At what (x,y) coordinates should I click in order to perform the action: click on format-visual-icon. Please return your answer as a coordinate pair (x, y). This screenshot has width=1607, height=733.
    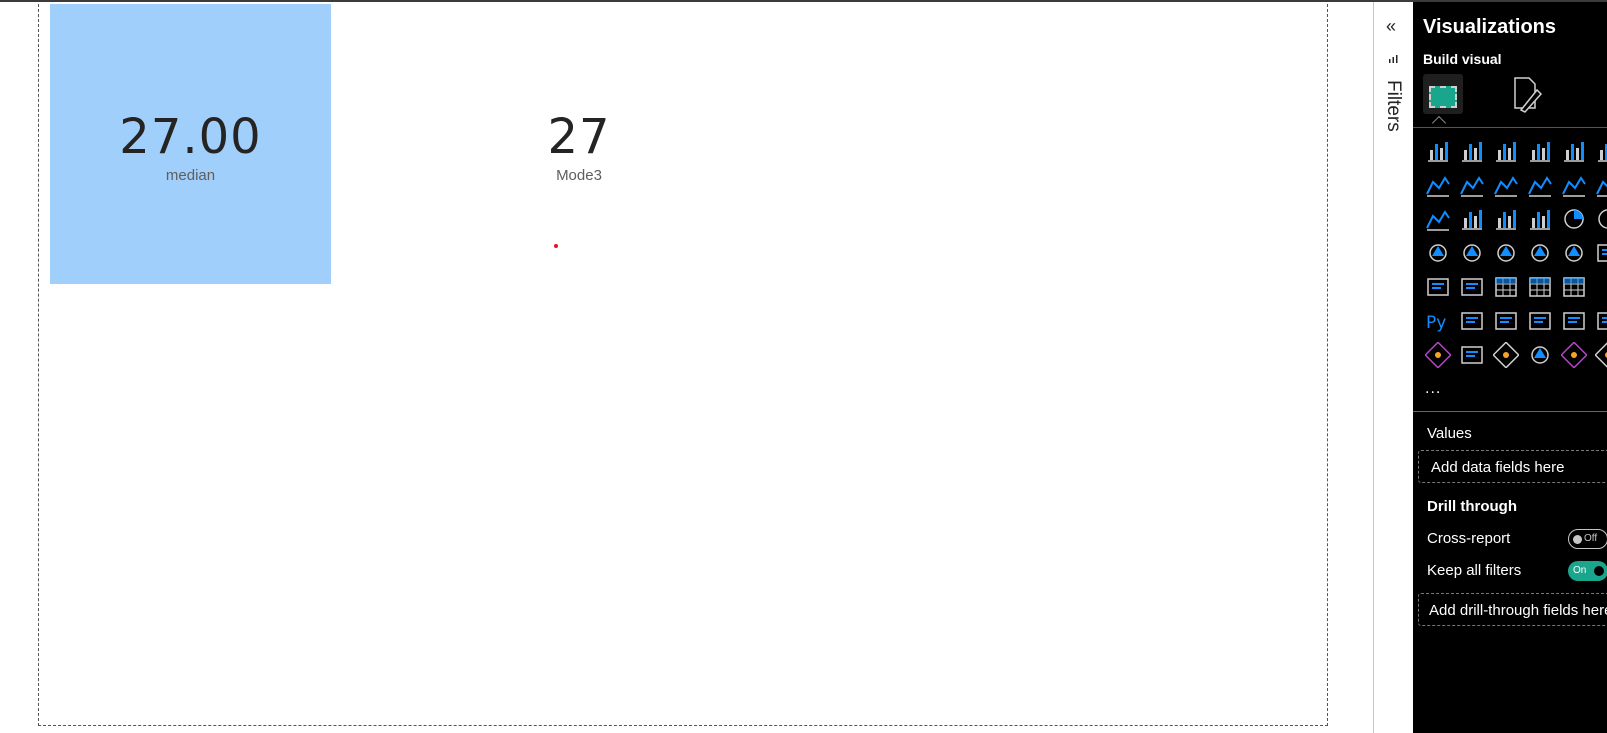
    Looking at the image, I should click on (1528, 95).